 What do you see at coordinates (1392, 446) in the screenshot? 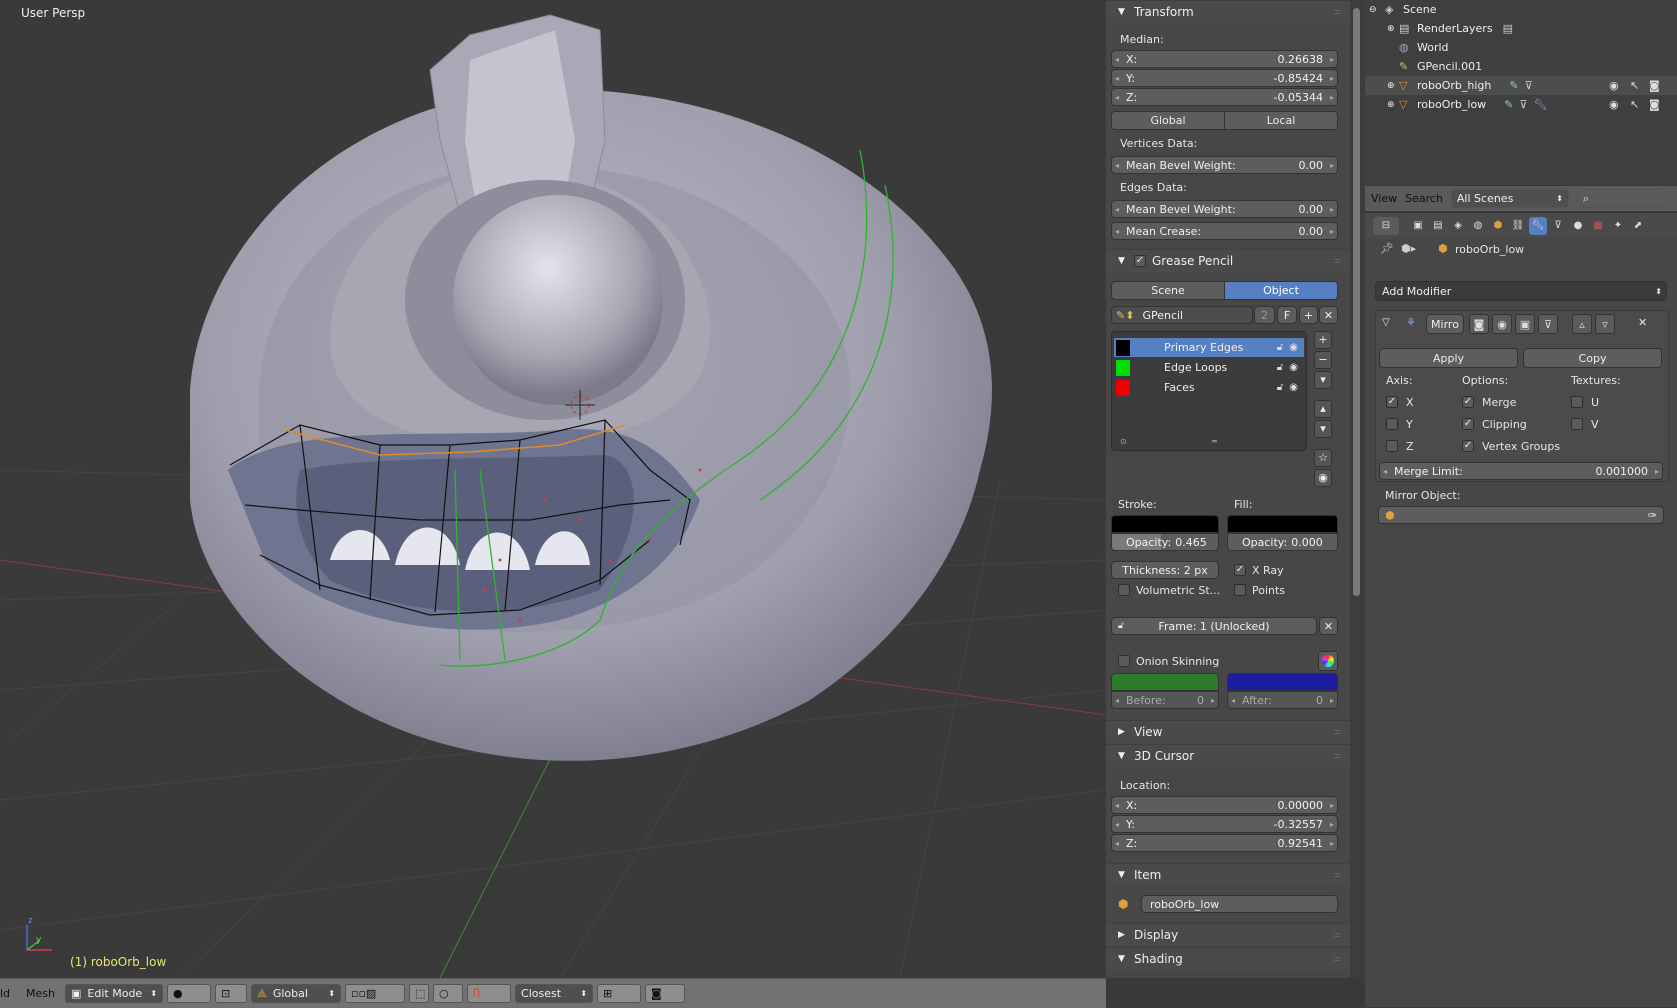
I see `axis-z-checkbox` at bounding box center [1392, 446].